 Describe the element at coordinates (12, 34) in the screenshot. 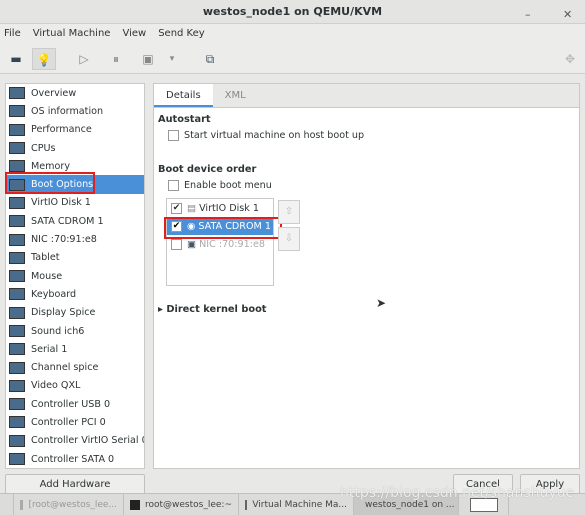

I see `menu-file: File` at that location.